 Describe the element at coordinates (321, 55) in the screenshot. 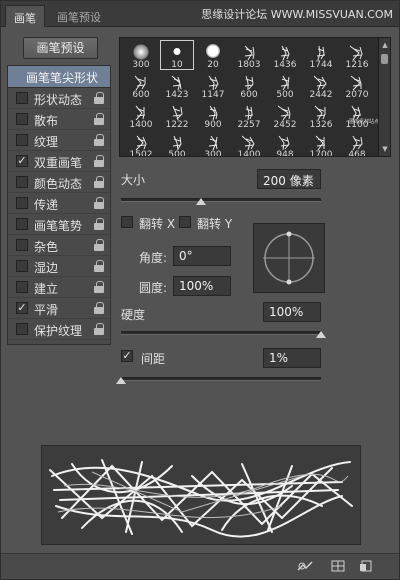

I see `brush-tip-cell: 1744` at that location.